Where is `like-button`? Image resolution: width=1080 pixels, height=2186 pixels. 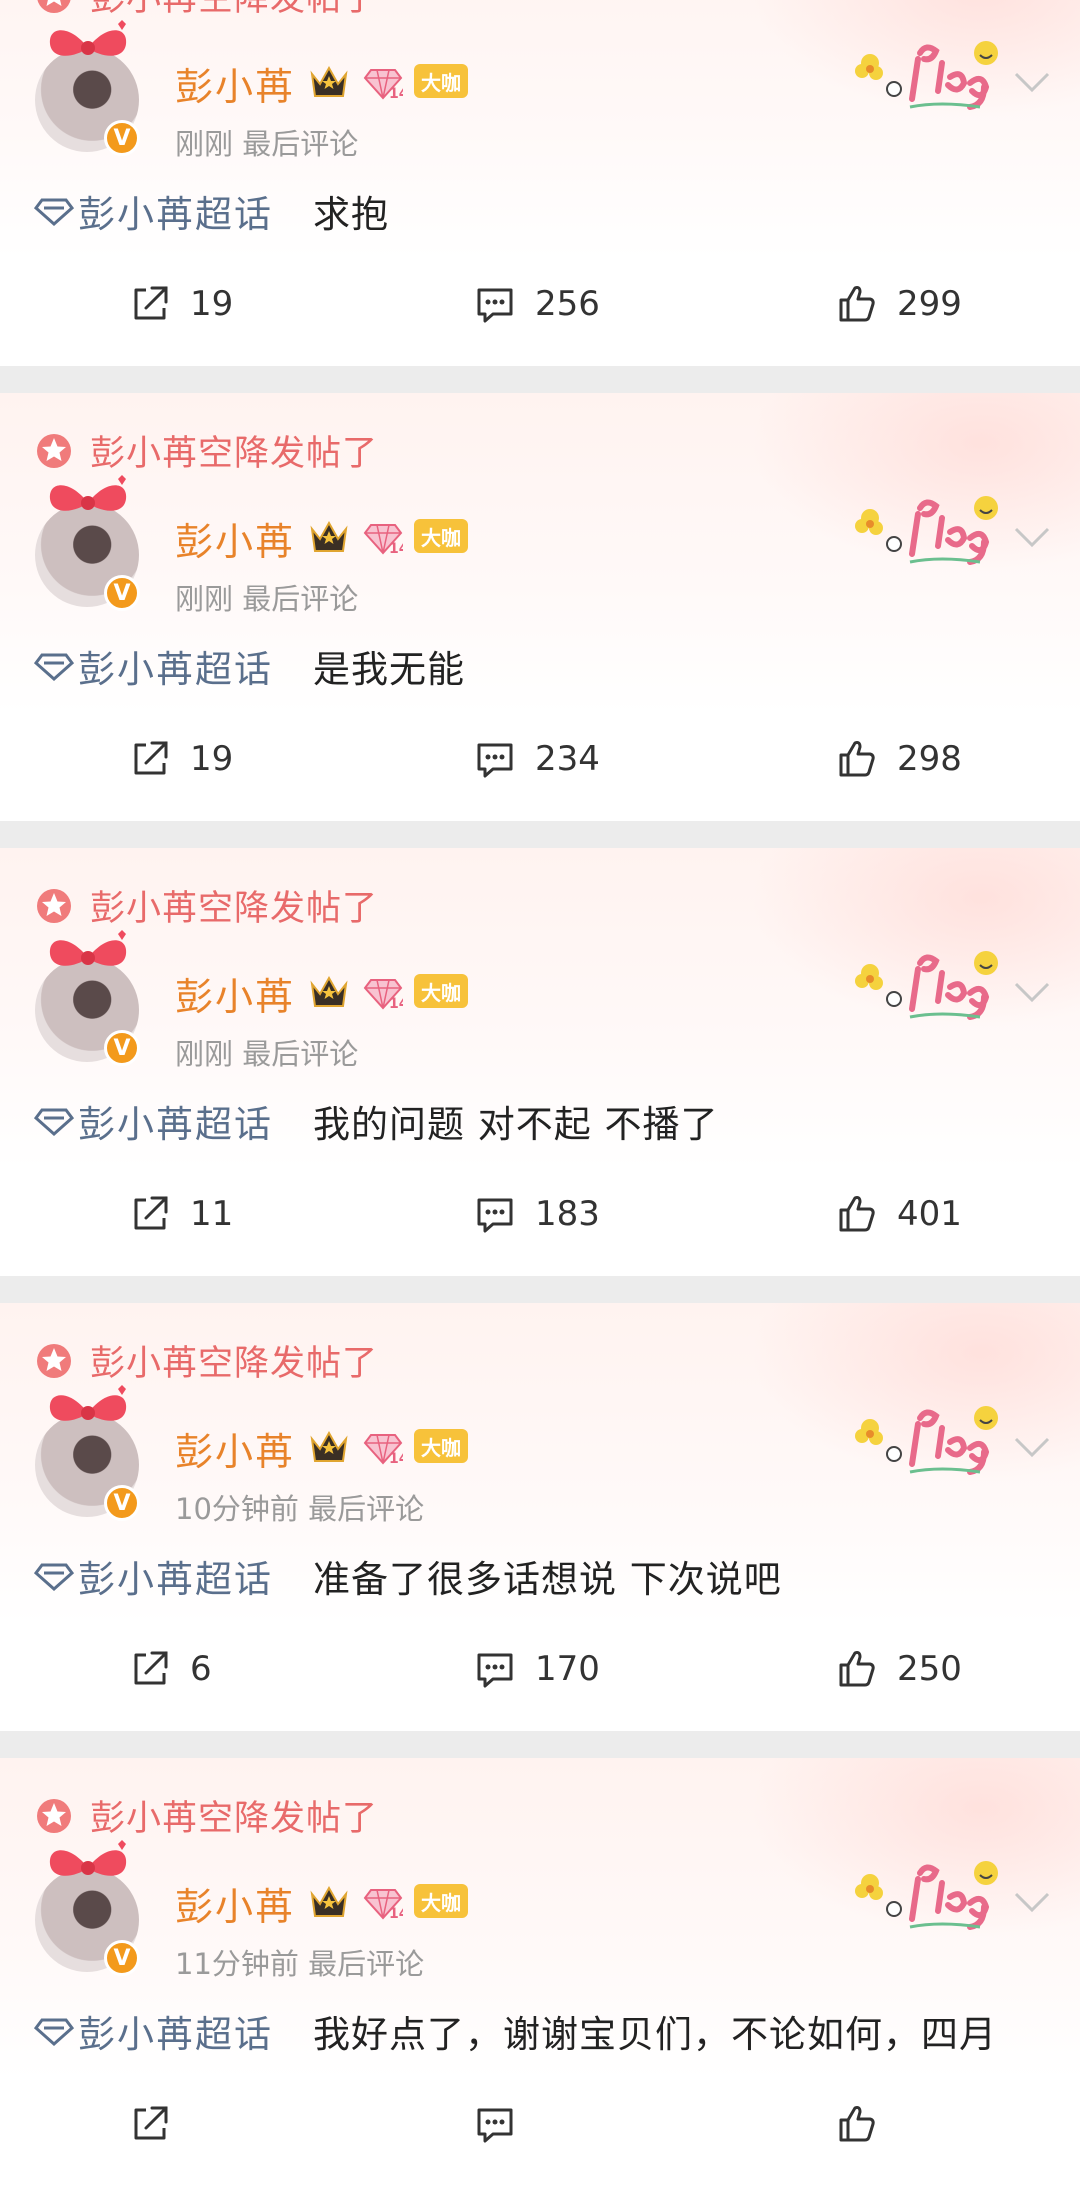
like-button is located at coordinates (866, 2124).